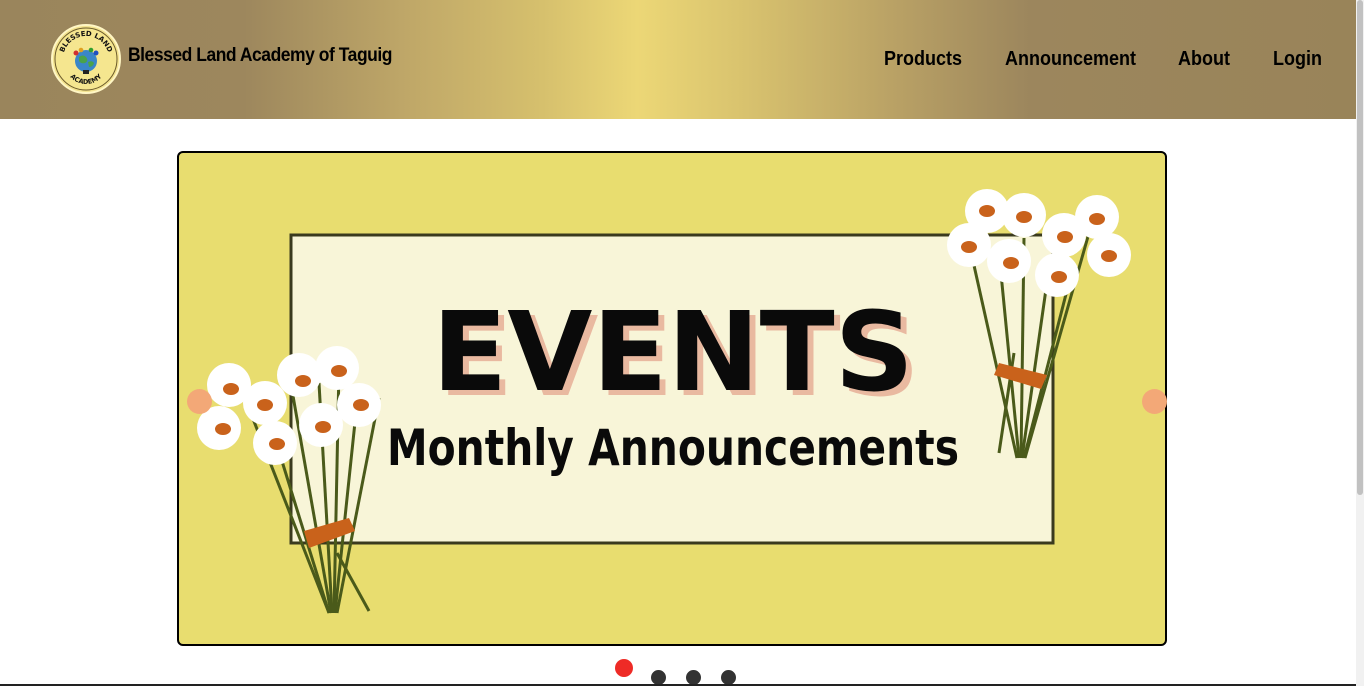 This screenshot has height=686, width=1364. Describe the element at coordinates (260, 56) in the screenshot. I see `brand-name: Blessed Land Academy of Taguig` at that location.